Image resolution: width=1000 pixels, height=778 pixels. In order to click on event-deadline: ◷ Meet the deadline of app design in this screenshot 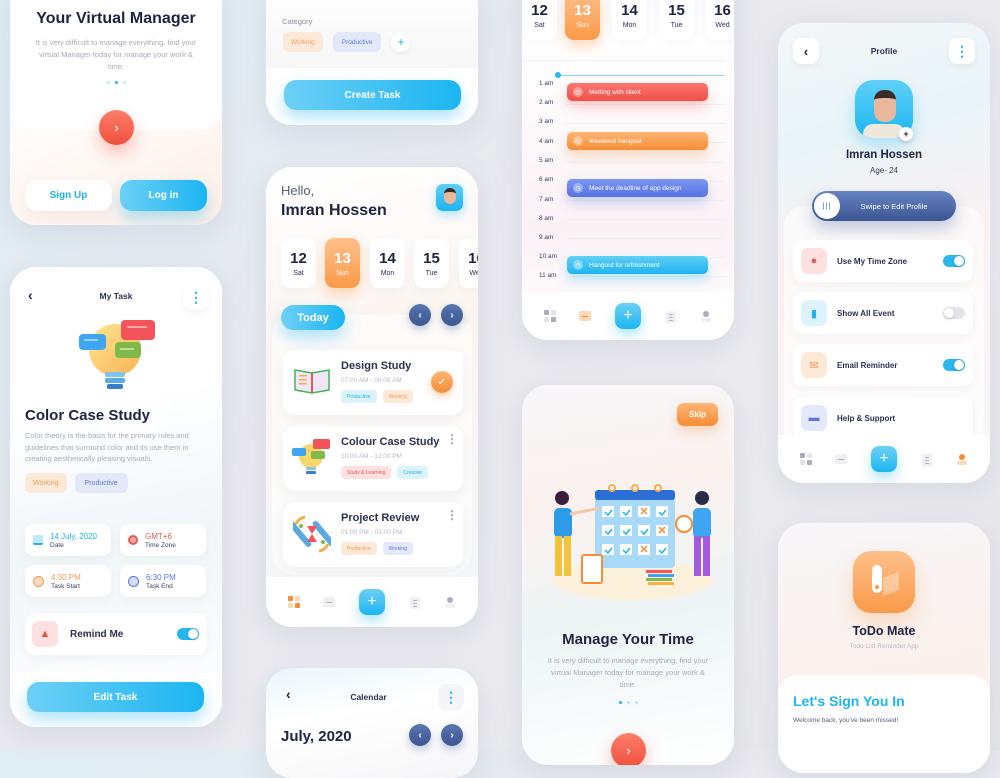, I will do `click(637, 188)`.